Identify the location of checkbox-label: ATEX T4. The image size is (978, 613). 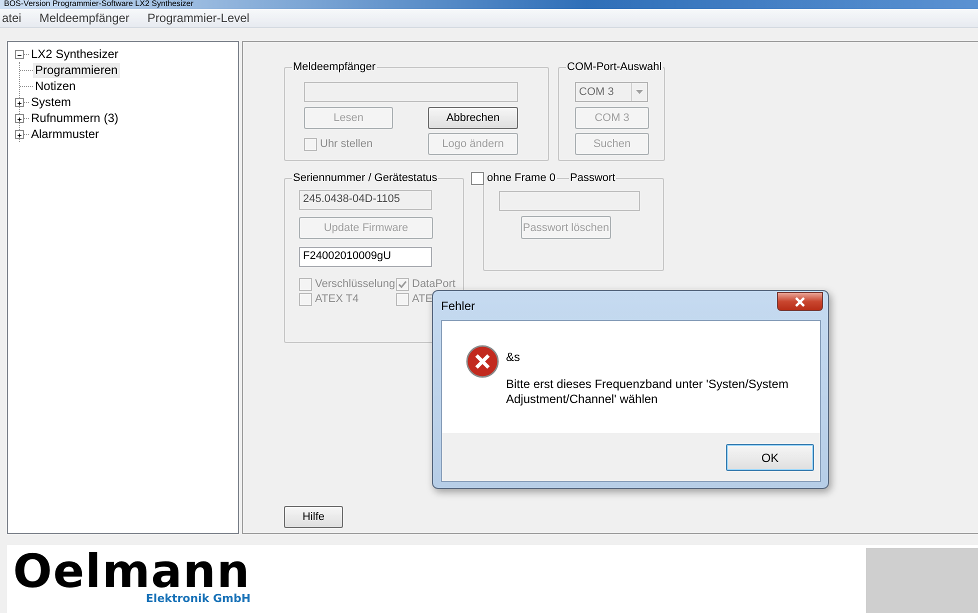
(337, 299).